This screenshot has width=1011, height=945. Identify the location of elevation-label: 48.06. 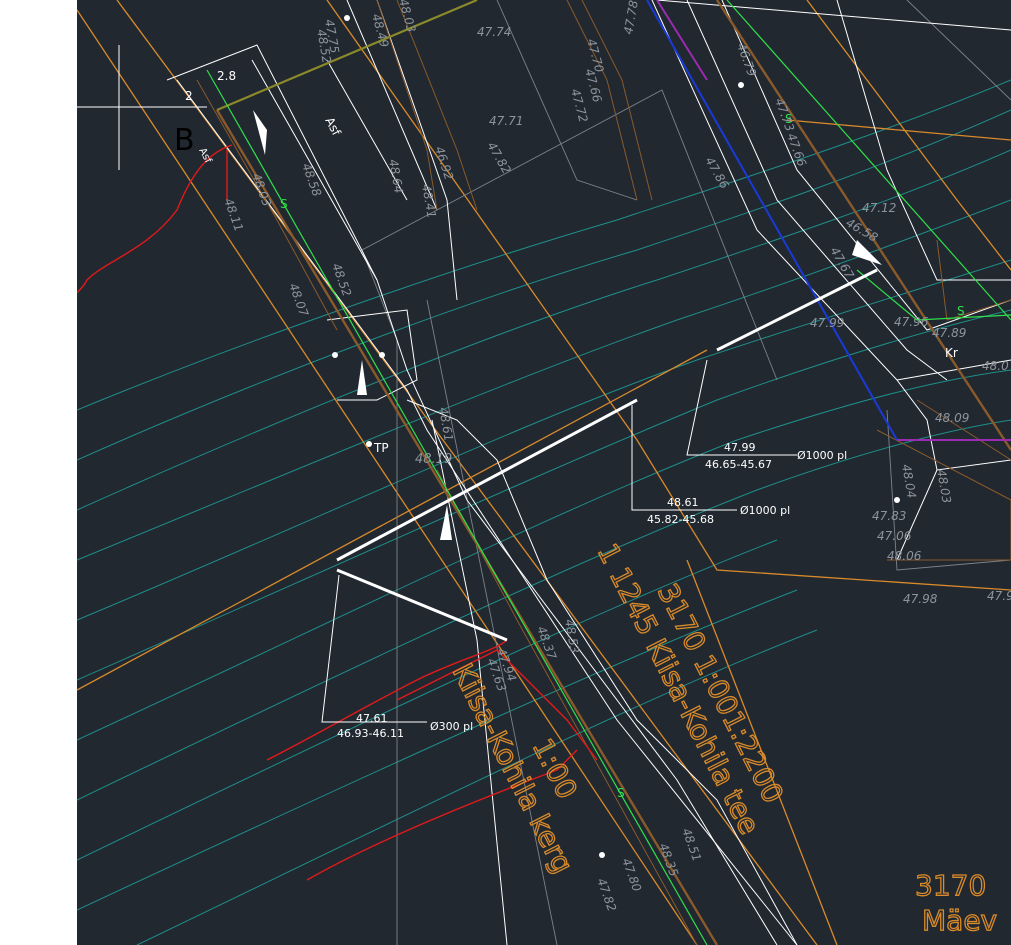
(904, 556).